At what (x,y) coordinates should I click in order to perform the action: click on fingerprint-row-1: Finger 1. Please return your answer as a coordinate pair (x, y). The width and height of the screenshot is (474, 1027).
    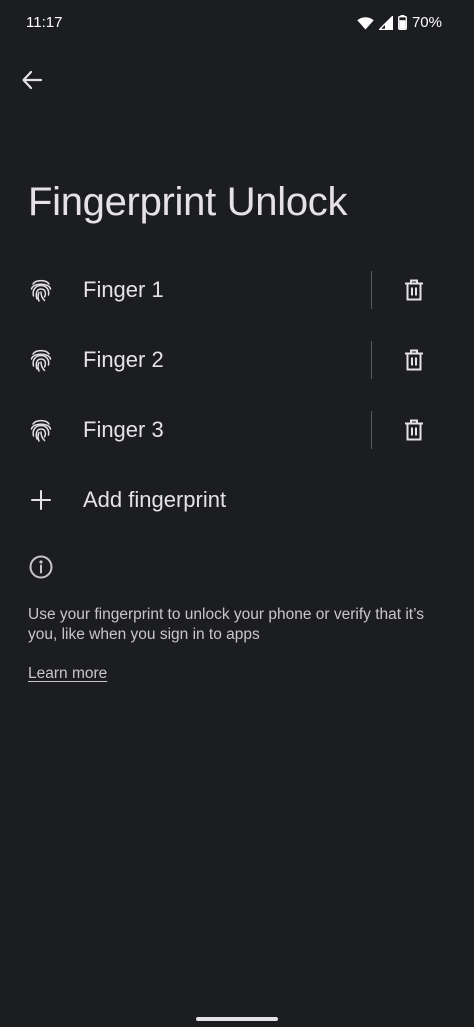
    Looking at the image, I should click on (237, 290).